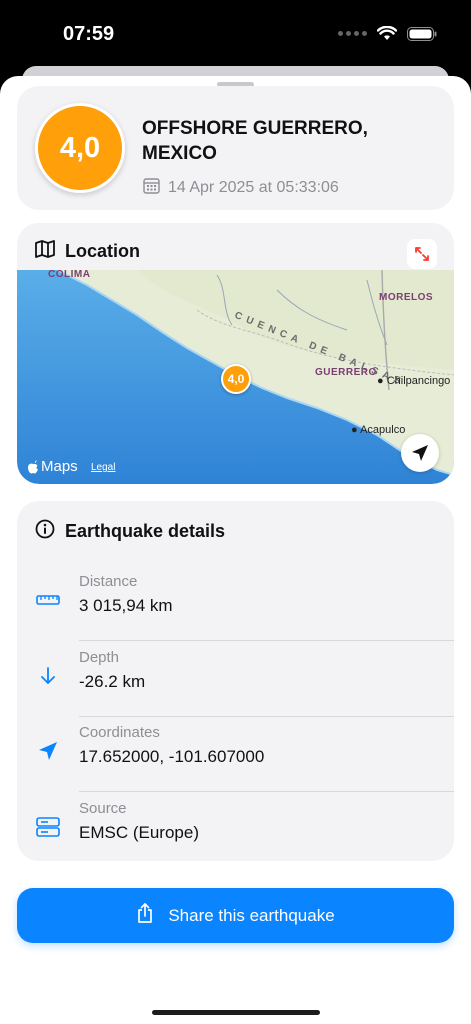  I want to click on detail-label: Depth, so click(99, 657).